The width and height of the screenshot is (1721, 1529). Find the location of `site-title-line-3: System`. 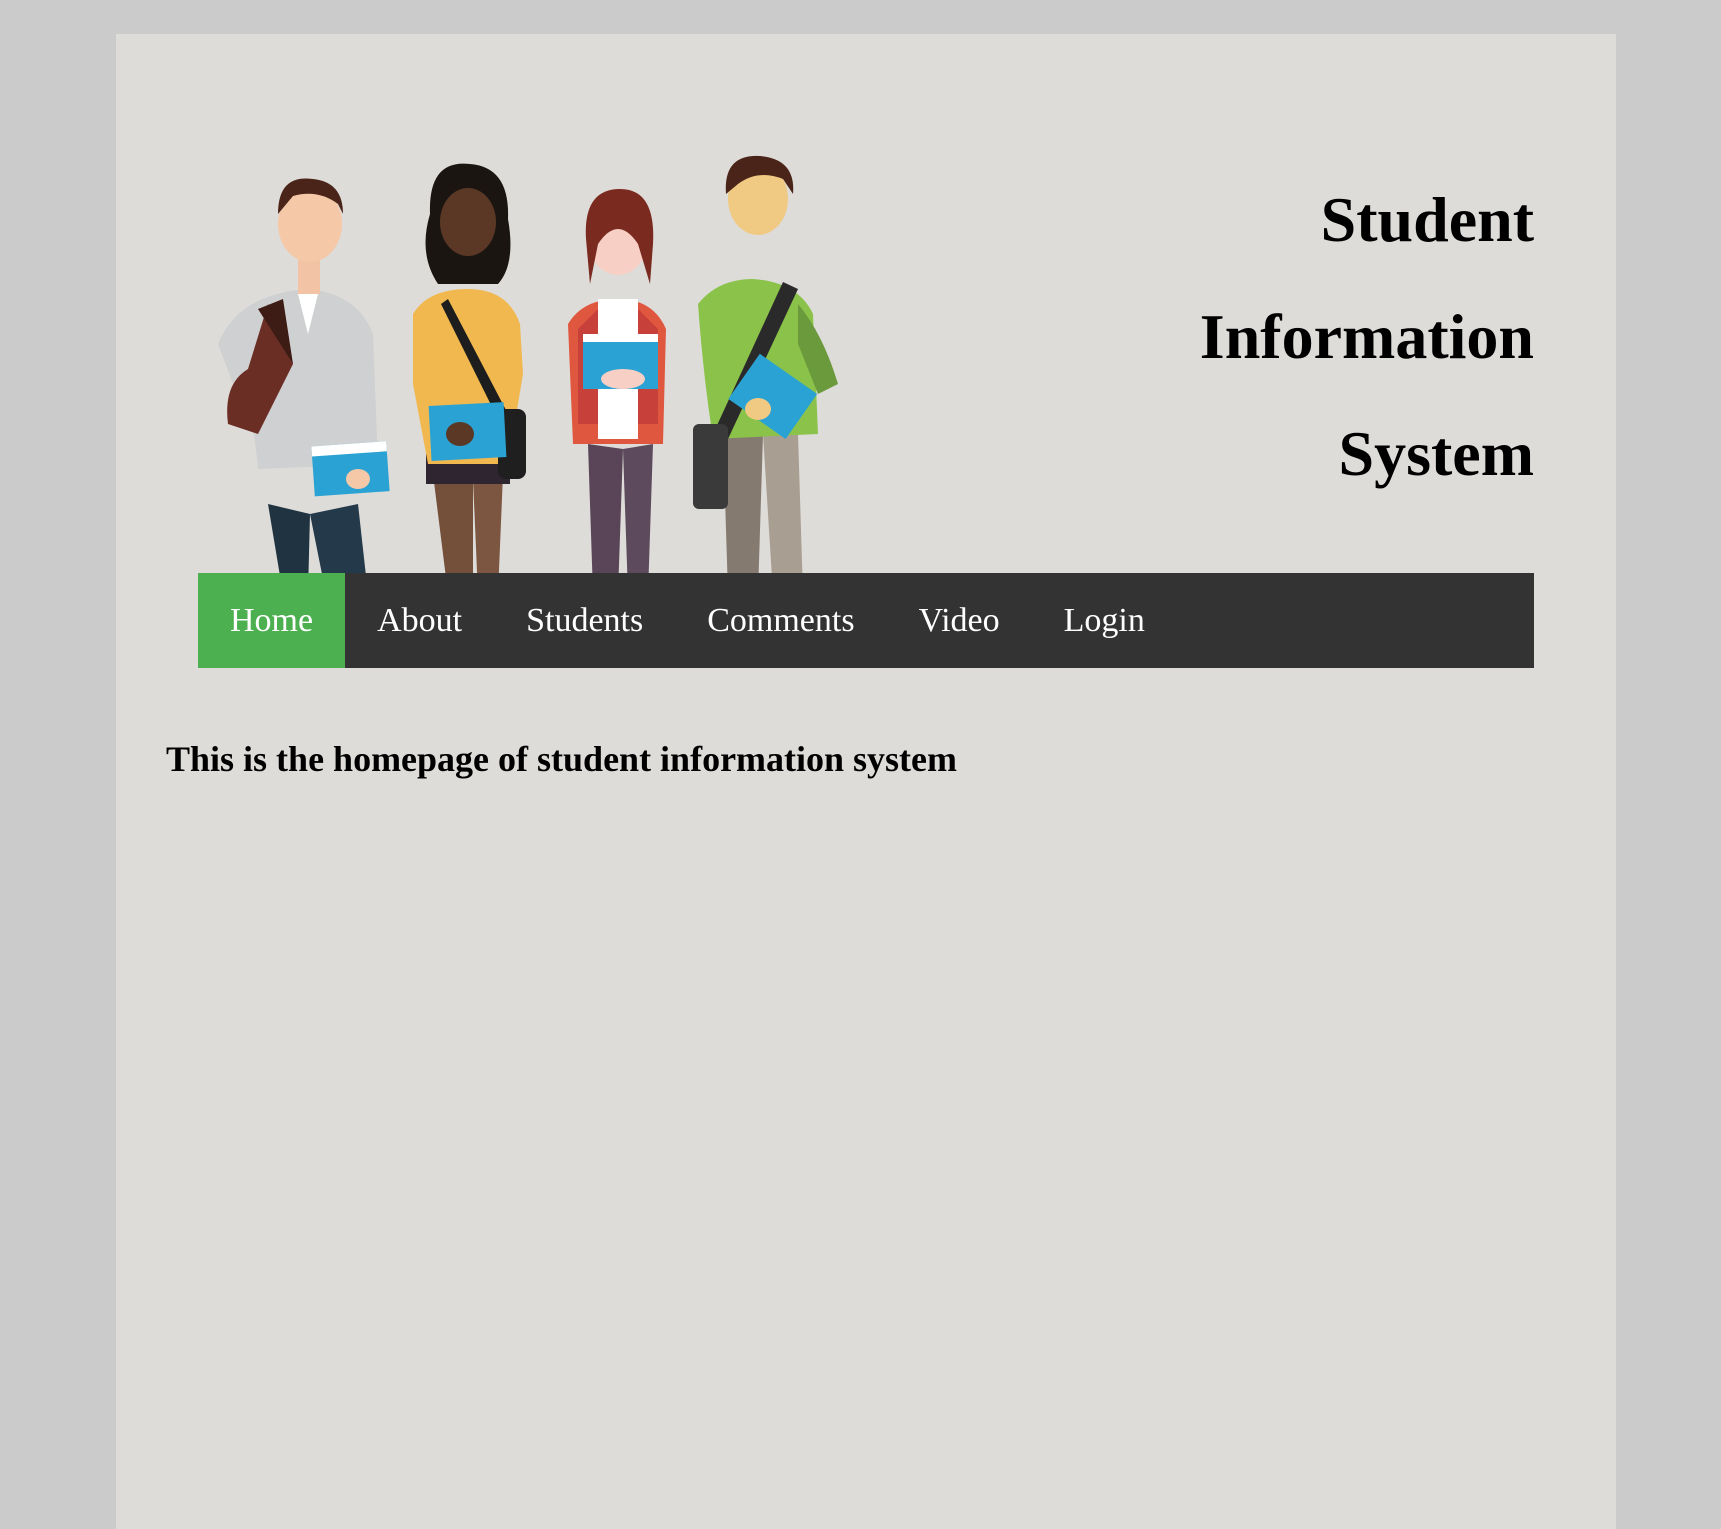

site-title-line-3: System is located at coordinates (1436, 453).